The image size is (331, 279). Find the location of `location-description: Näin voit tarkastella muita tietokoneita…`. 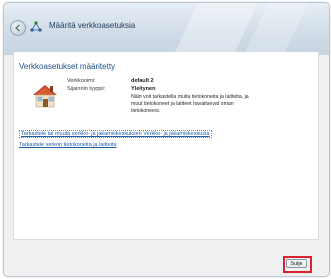

location-description: Näin voit tarkastella muita tietokoneita… is located at coordinates (190, 104).